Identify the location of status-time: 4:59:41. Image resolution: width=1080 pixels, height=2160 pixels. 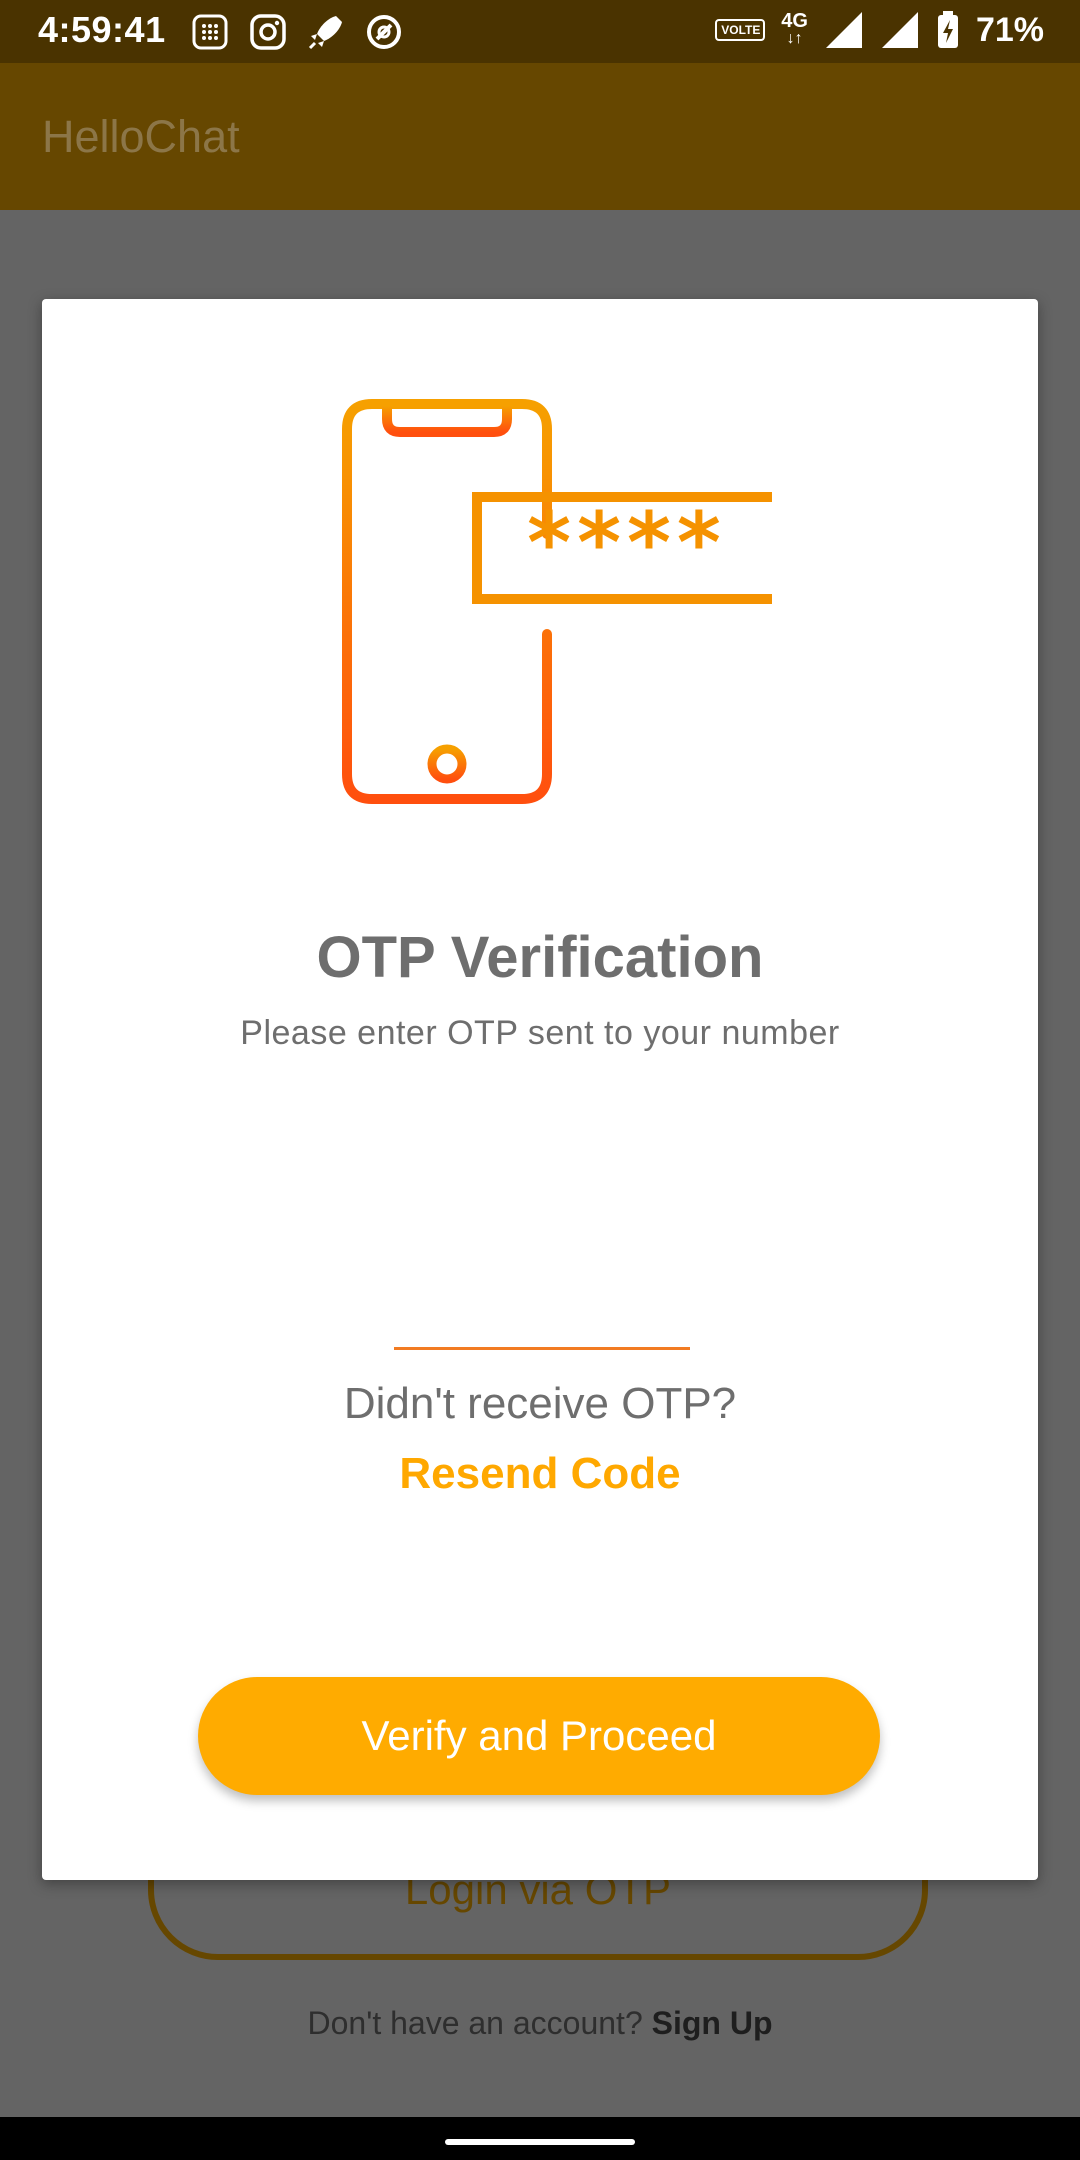
(102, 29).